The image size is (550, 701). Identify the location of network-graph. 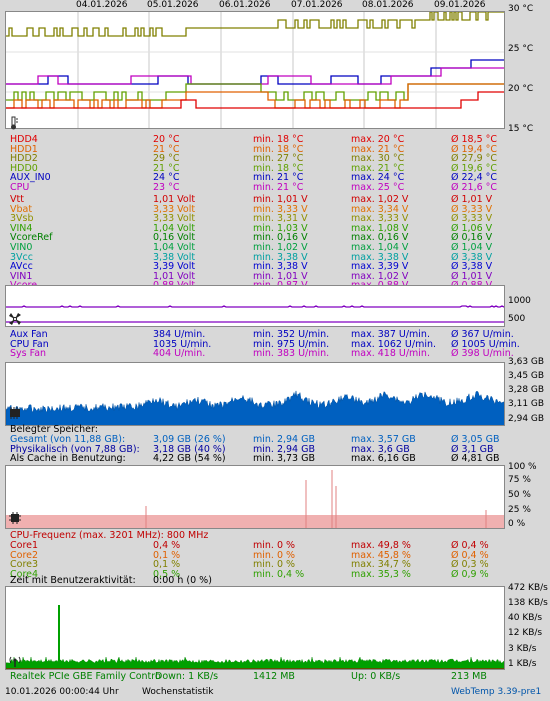
(255, 637).